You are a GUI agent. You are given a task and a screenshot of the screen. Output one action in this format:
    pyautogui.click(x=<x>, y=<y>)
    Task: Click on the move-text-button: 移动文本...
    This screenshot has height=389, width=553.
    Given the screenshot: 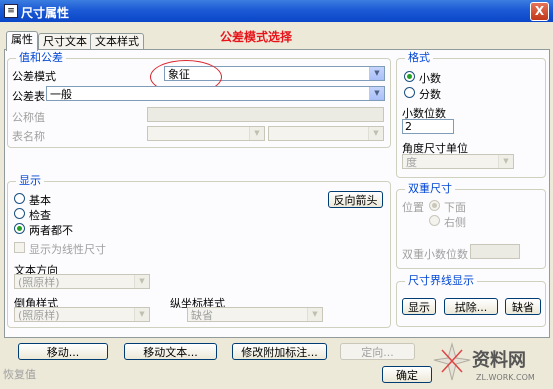 What is the action you would take?
    pyautogui.click(x=170, y=351)
    